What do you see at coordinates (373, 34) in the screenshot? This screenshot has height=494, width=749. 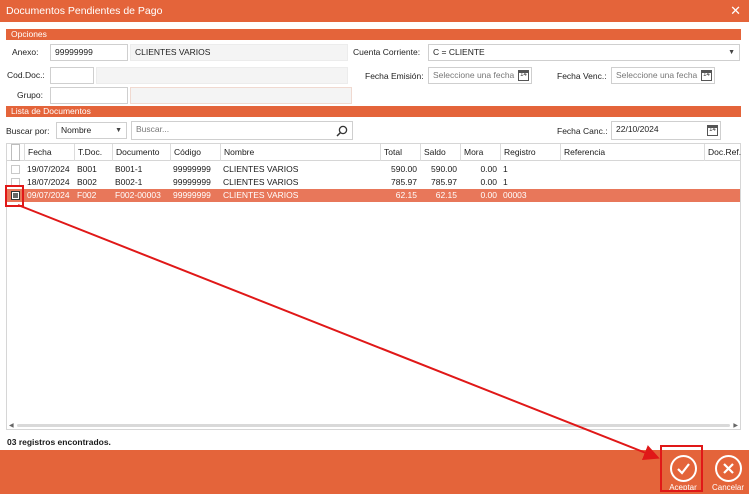 I see `opciones-header: Opciones` at bounding box center [373, 34].